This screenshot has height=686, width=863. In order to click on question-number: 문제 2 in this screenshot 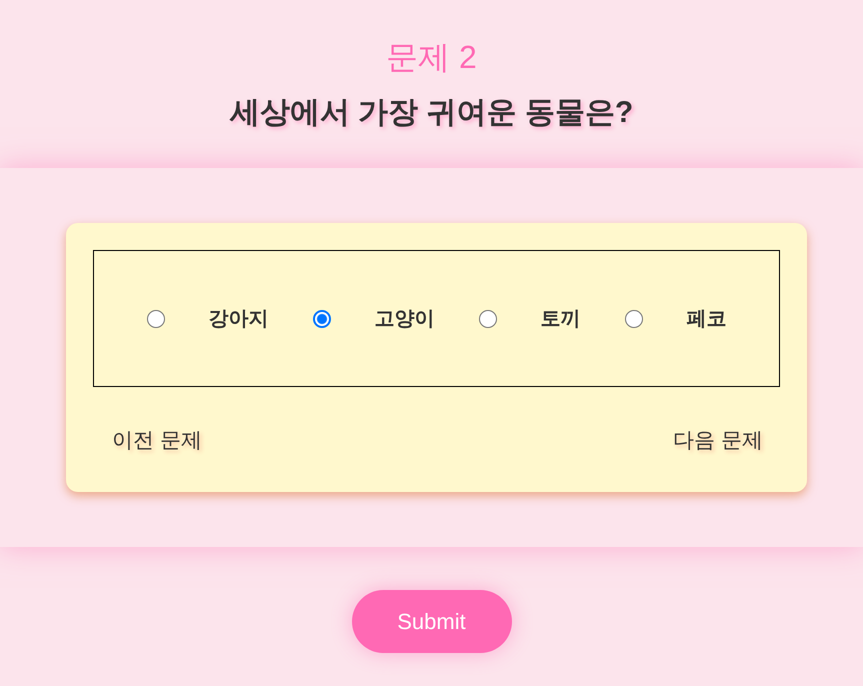, I will do `click(431, 57)`.